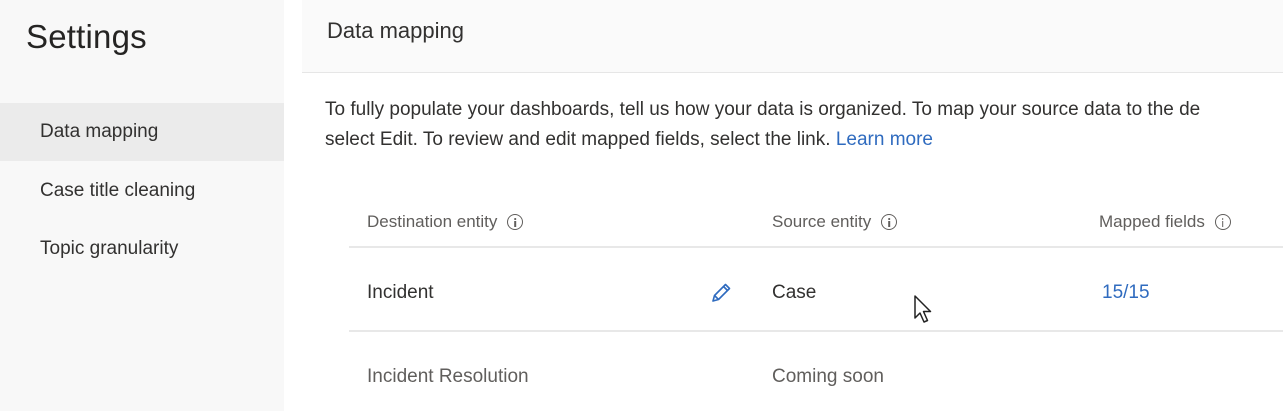 This screenshot has height=411, width=1283. What do you see at coordinates (142, 249) in the screenshot?
I see `sidebar-item-topic-granularity: Topic granularity` at bounding box center [142, 249].